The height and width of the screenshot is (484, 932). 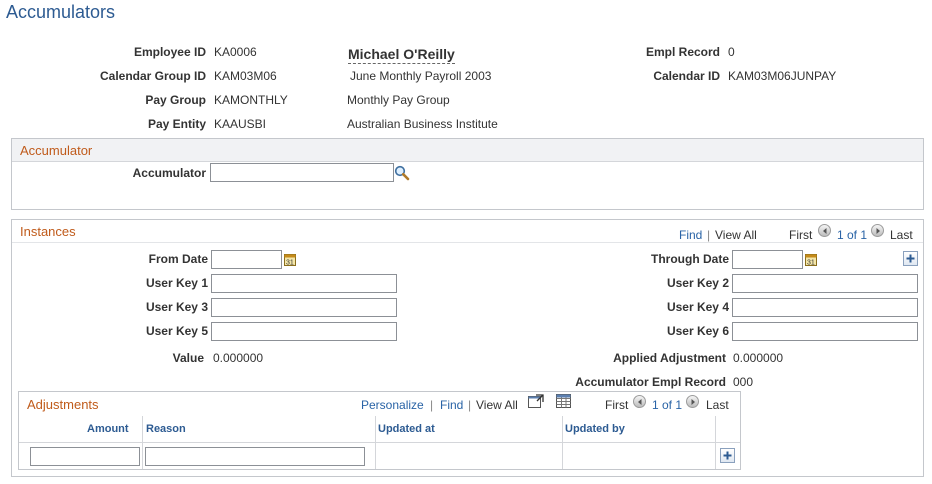 I want to click on pay-group-value: KAMONTHLY, so click(x=251, y=100).